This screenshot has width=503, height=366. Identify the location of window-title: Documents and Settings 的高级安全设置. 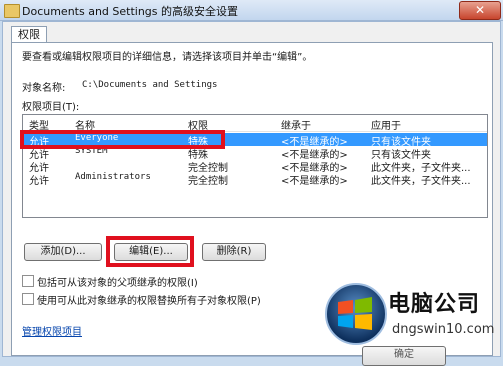
(130, 11).